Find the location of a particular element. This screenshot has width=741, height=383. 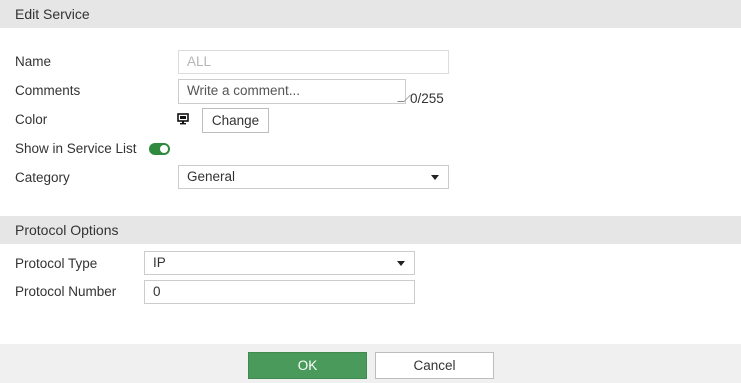

resize-grip-icon is located at coordinates (404, 98).